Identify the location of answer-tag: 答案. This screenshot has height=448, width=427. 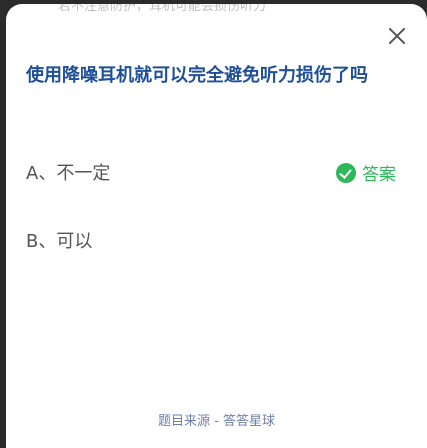
(366, 172).